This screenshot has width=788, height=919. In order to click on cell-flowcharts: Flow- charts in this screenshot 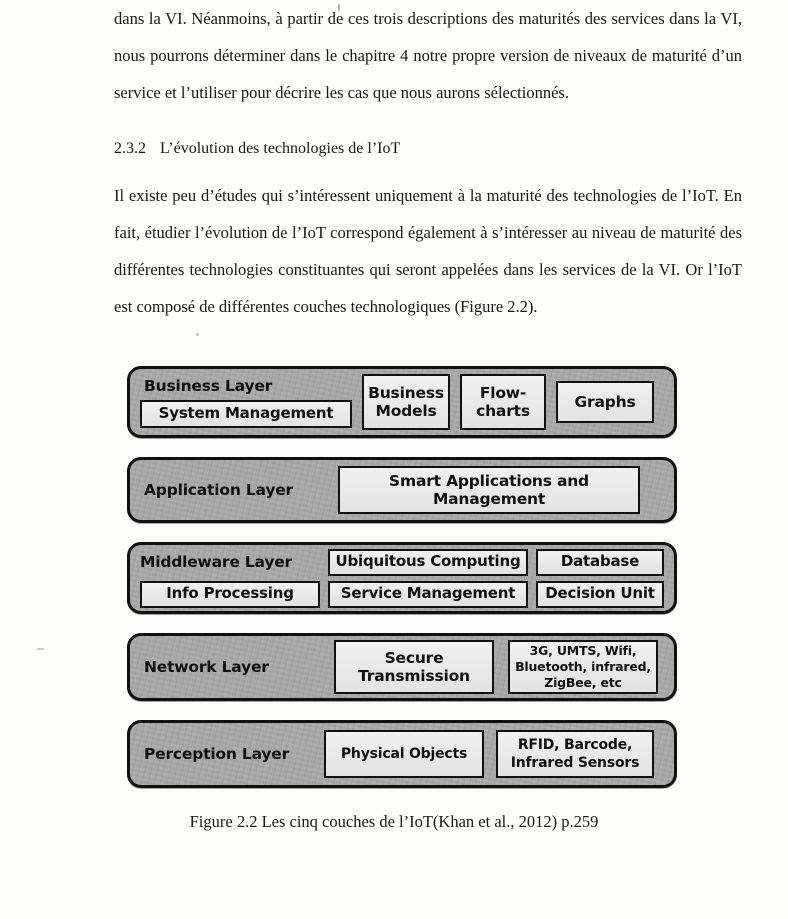, I will do `click(503, 402)`.